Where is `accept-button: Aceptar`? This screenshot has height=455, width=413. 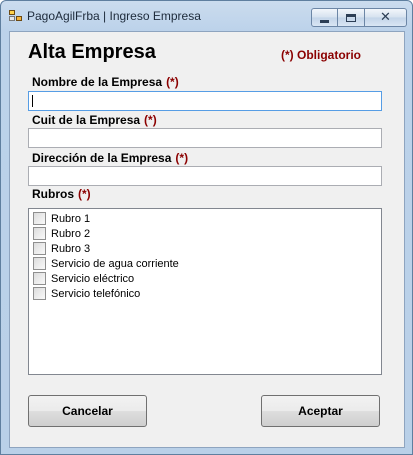
accept-button: Aceptar is located at coordinates (320, 411).